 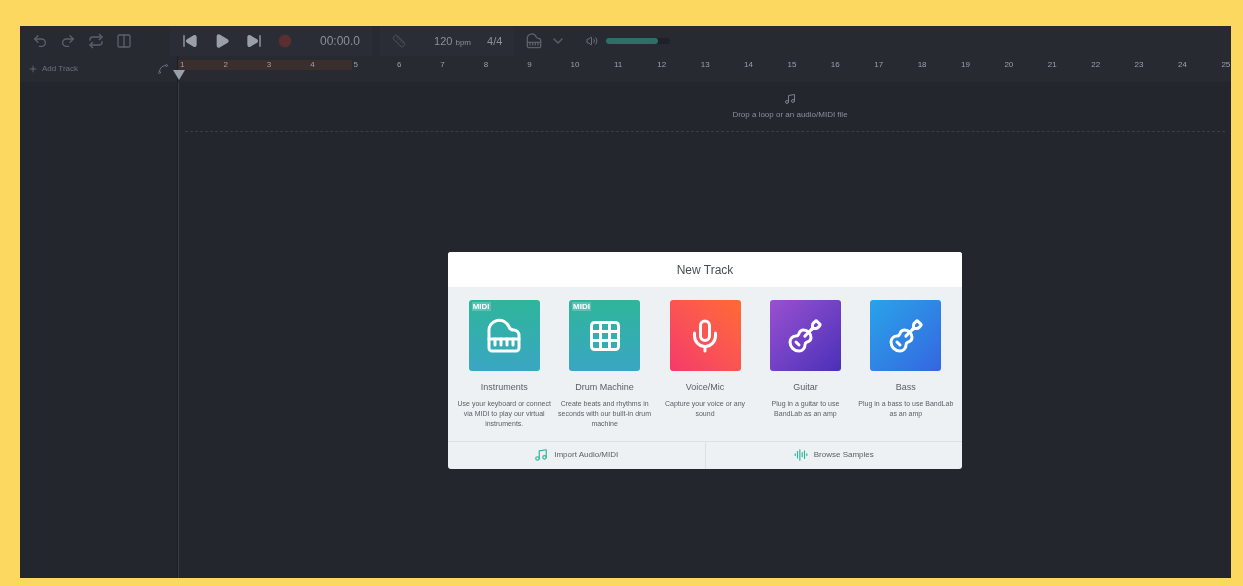 I want to click on redo-icon, so click(x=68, y=41).